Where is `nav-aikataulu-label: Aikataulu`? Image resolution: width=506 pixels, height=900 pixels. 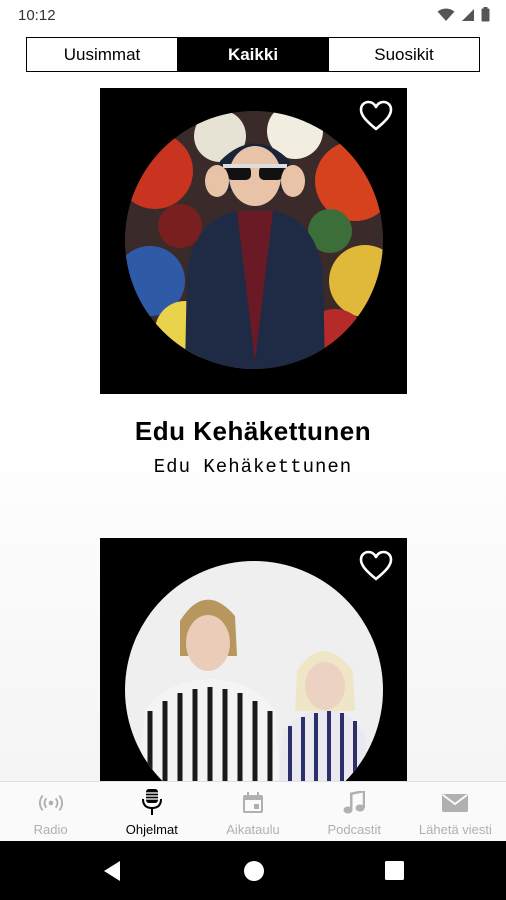
nav-aikataulu-label: Aikataulu is located at coordinates (253, 829).